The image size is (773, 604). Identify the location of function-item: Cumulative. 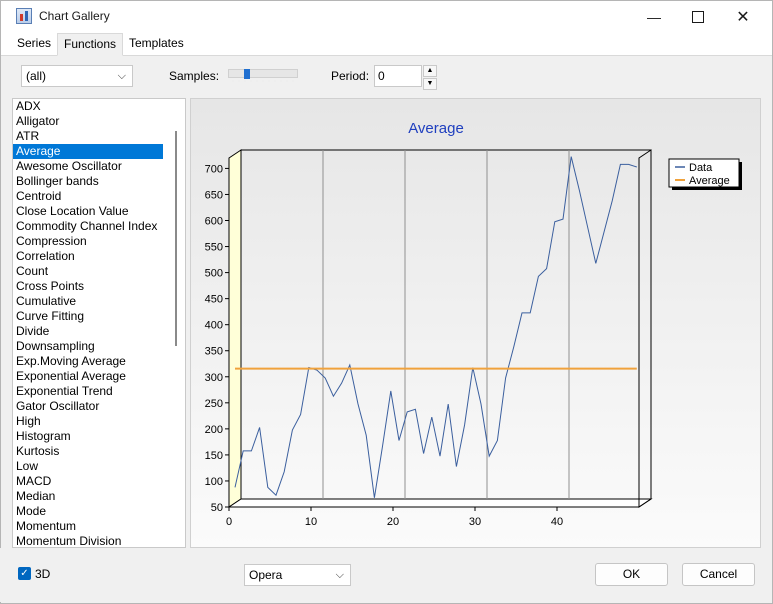
(88, 301).